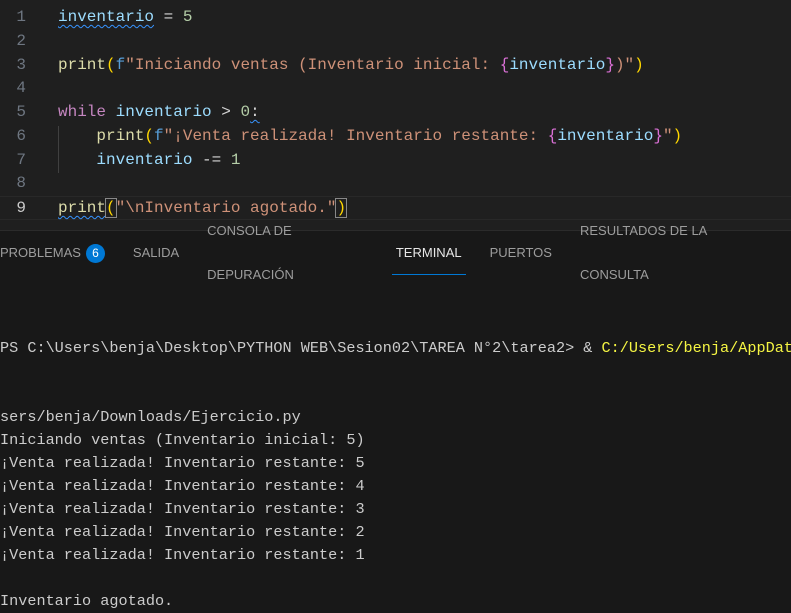 Image resolution: width=791 pixels, height=613 pixels. I want to click on terminal-command: C:/Users/benja/AppData, so click(696, 348).